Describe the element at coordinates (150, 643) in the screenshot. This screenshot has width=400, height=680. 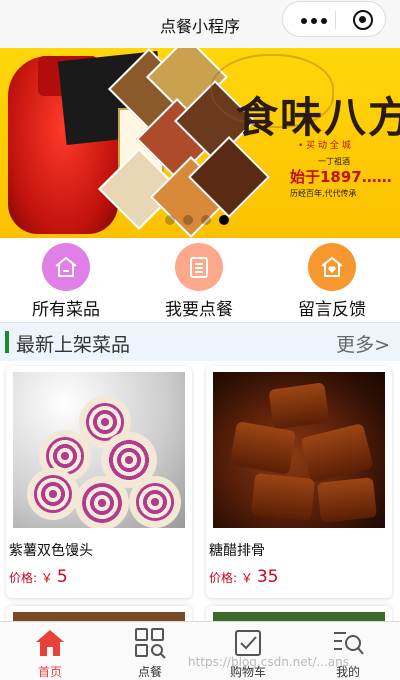
I see `grid-search-icon` at that location.